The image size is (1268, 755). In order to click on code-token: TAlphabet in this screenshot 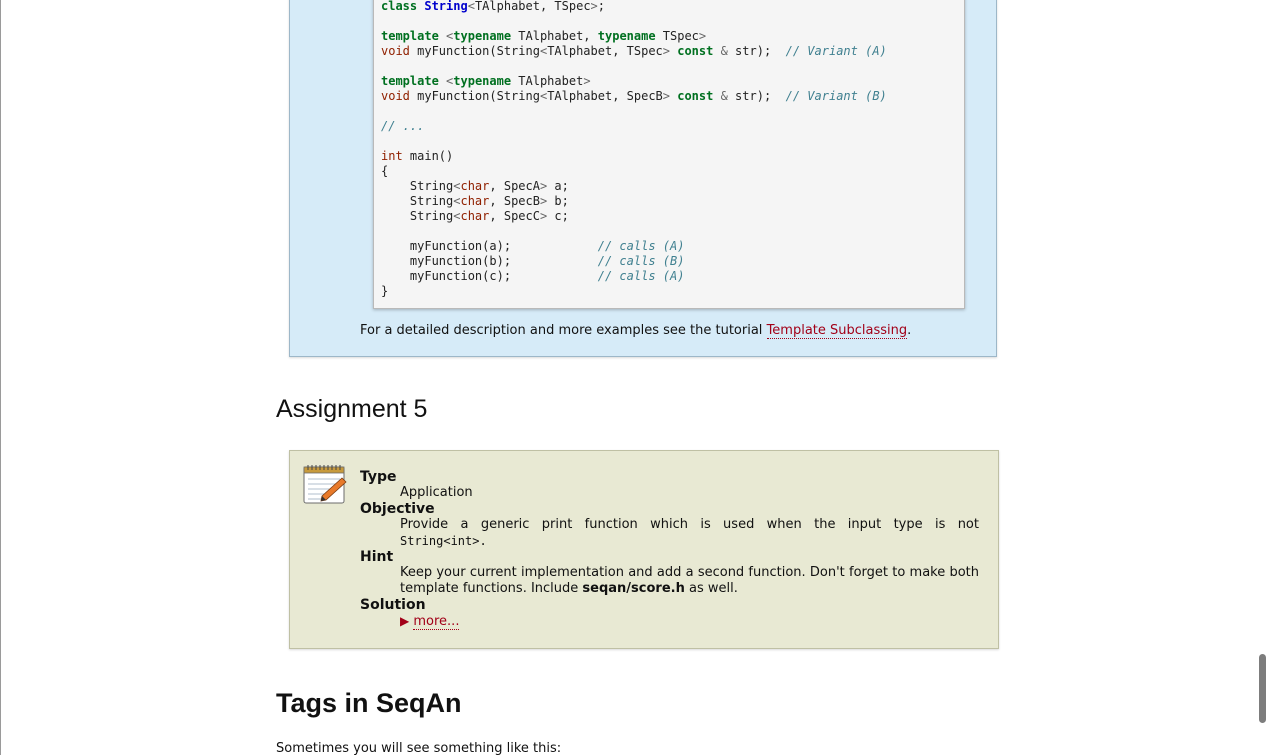, I will do `click(547, 81)`.